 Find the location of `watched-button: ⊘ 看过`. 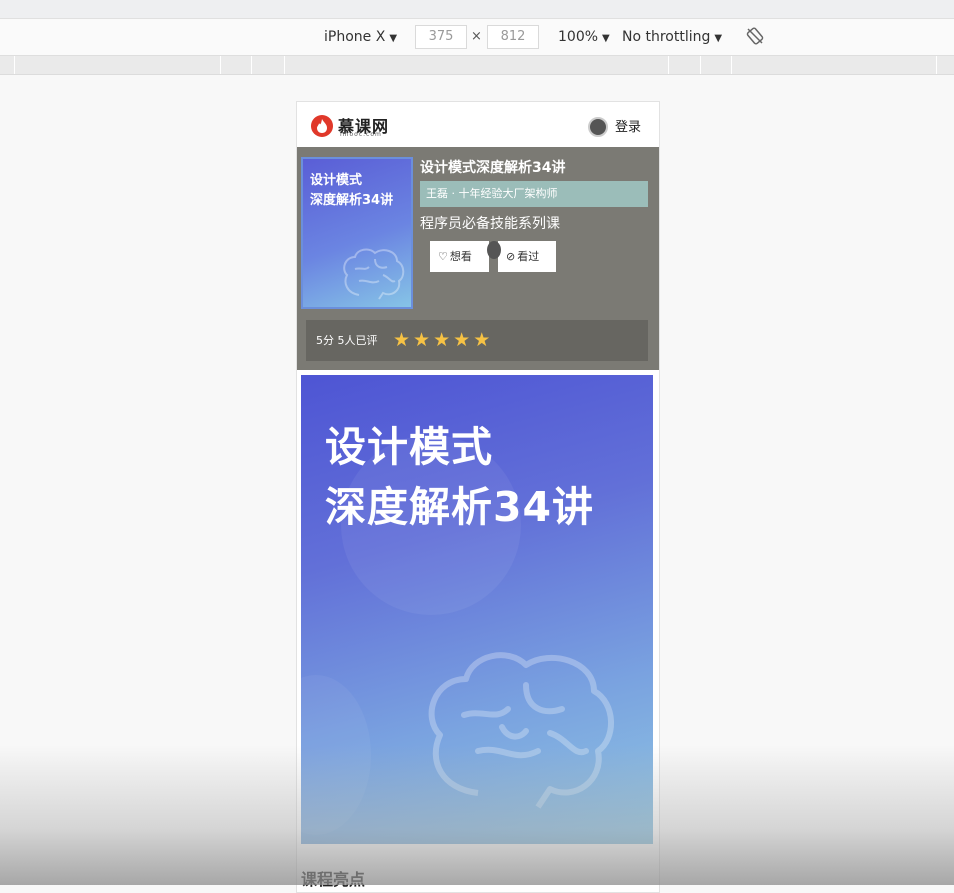

watched-button: ⊘ 看过 is located at coordinates (527, 256).